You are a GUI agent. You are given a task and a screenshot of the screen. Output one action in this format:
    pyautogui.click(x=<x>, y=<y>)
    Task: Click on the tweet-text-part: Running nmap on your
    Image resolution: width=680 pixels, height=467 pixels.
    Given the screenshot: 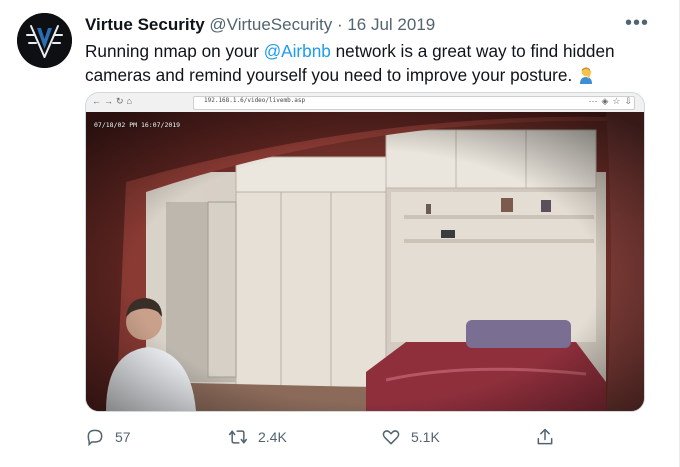 What is the action you would take?
    pyautogui.click(x=174, y=51)
    